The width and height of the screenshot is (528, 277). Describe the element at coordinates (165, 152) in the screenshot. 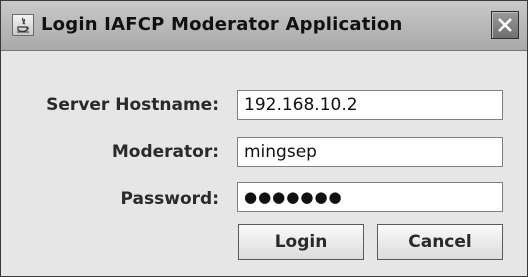

I see `moderator-label: Moderator:` at that location.